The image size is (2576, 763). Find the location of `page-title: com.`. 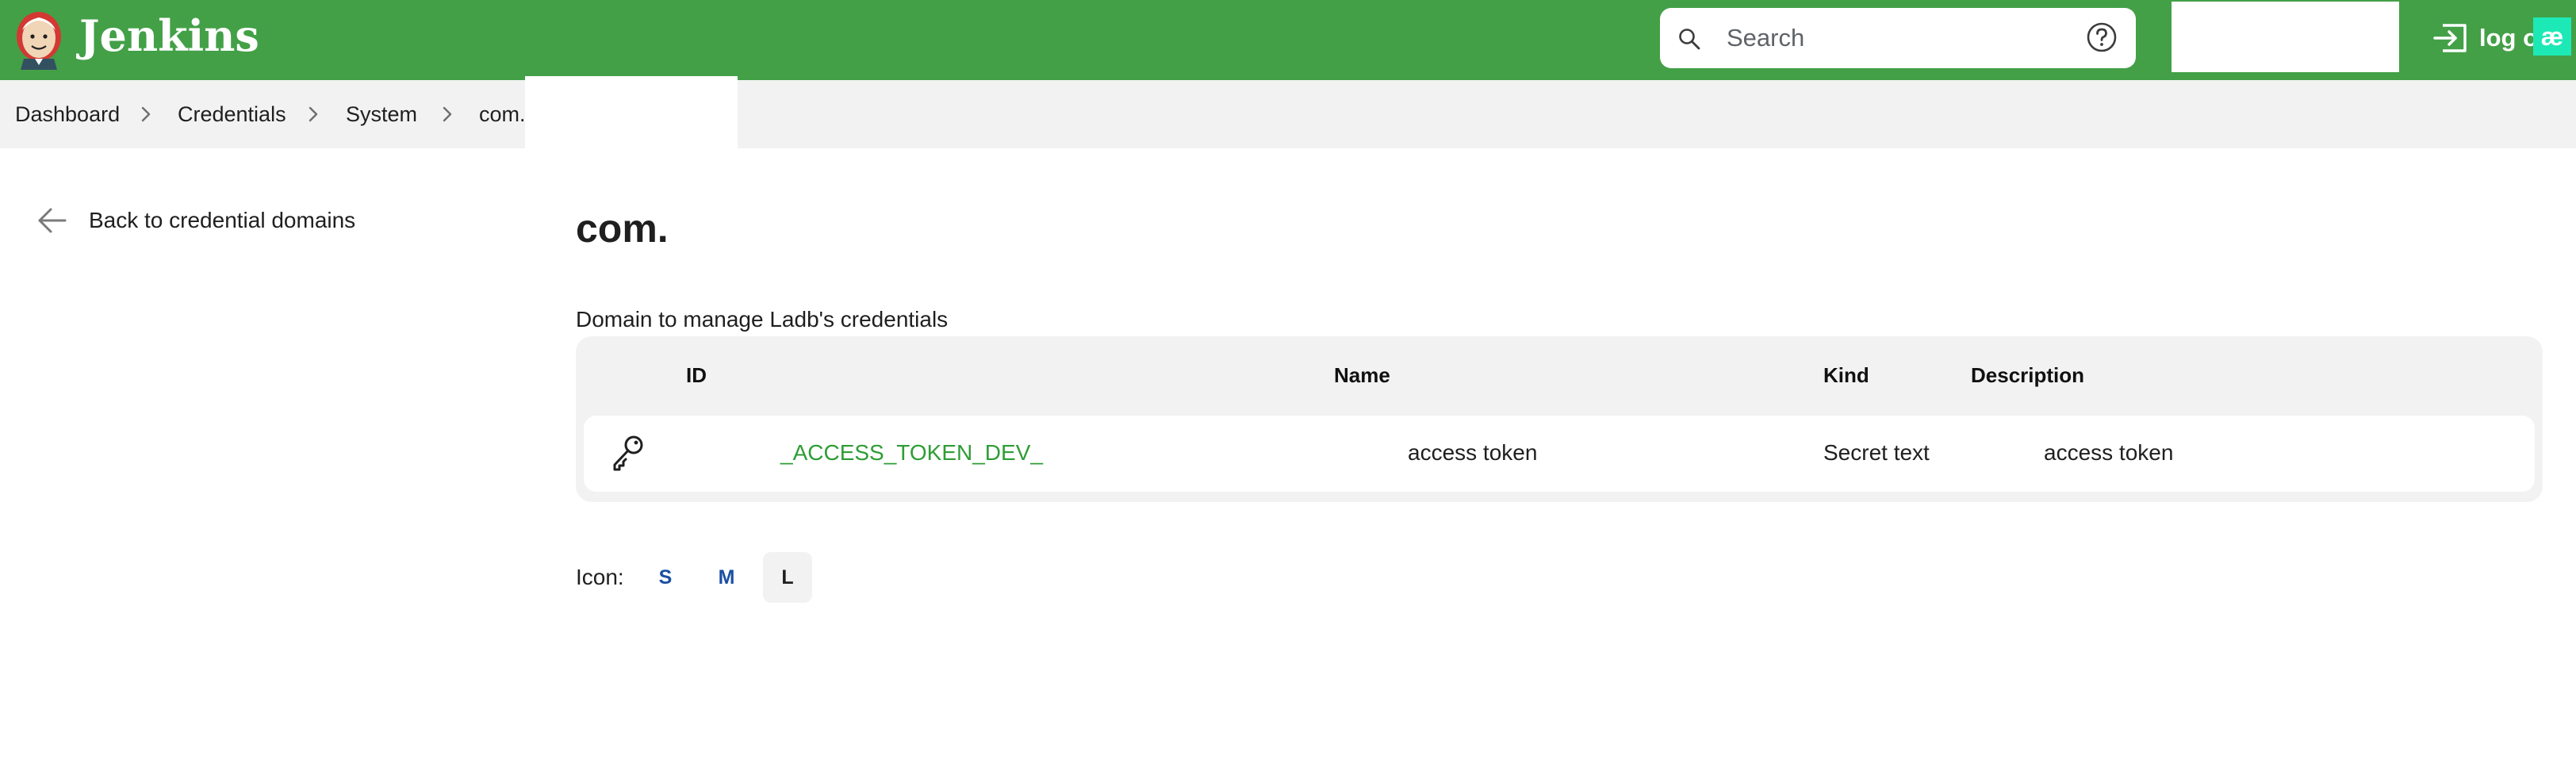

page-title: com. is located at coordinates (622, 228).